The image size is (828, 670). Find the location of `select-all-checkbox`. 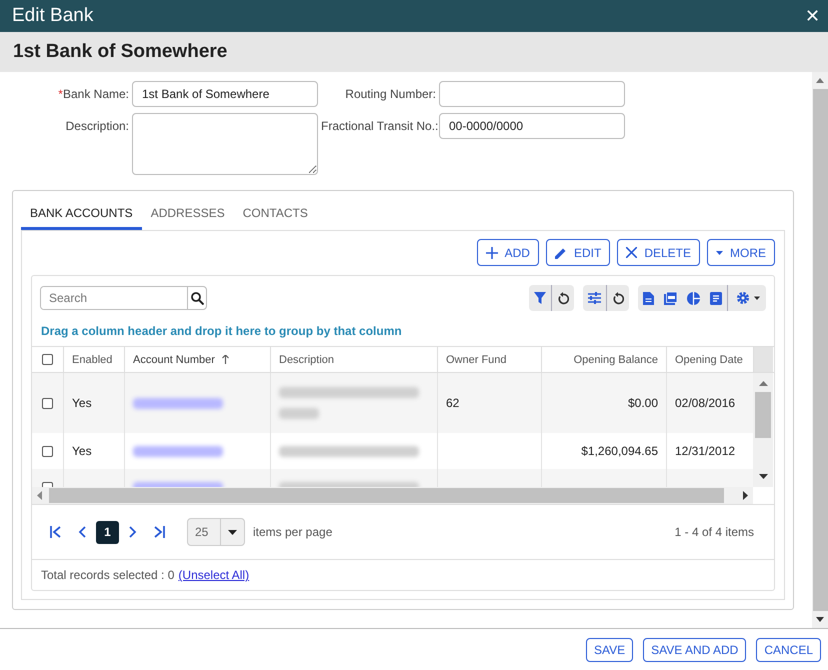

select-all-checkbox is located at coordinates (47, 359).